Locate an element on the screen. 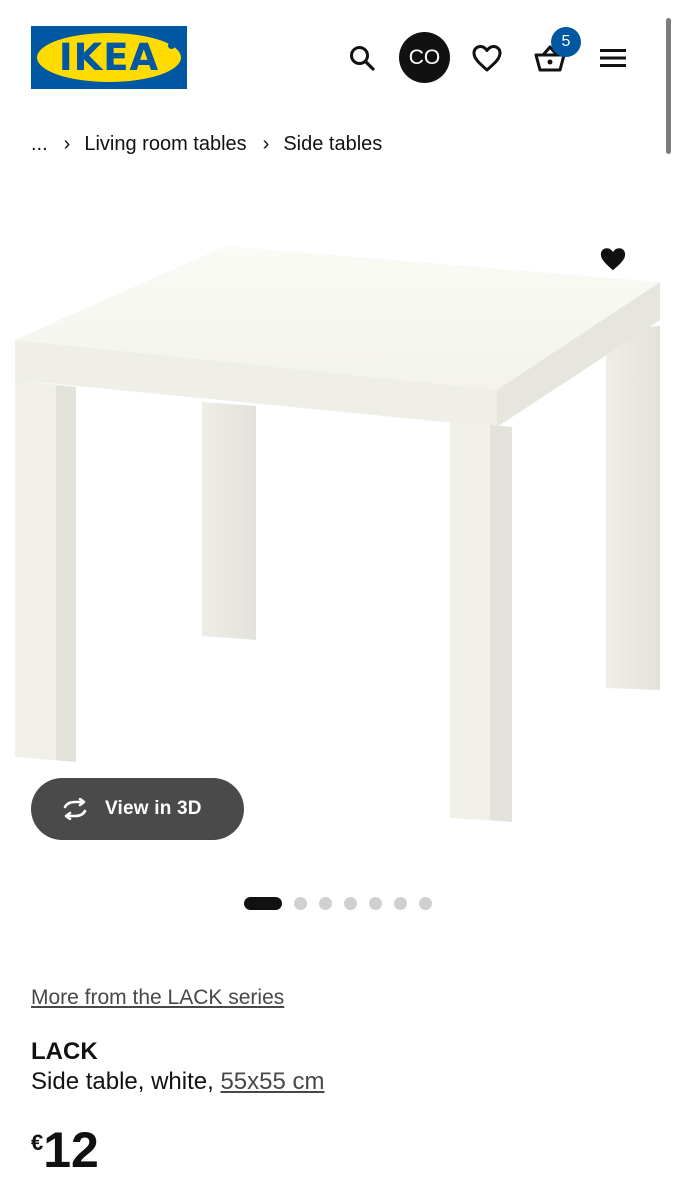  view-in-3d-button: View in 3D is located at coordinates (137, 809).